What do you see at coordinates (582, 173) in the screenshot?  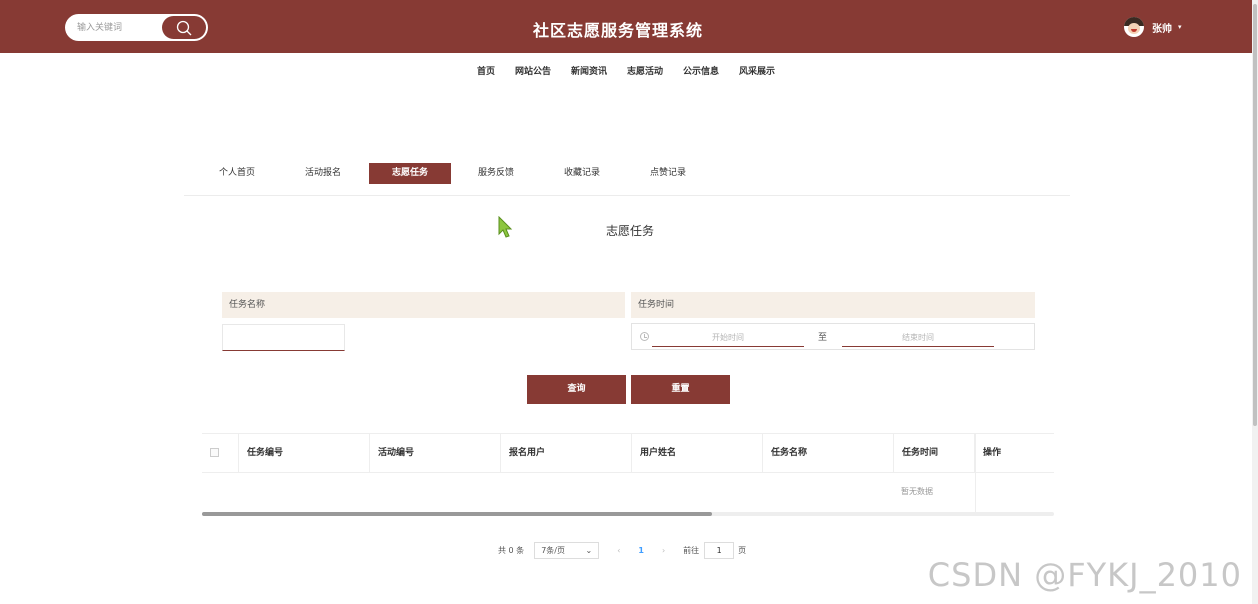 I see `tab-favorites: 收藏记录` at bounding box center [582, 173].